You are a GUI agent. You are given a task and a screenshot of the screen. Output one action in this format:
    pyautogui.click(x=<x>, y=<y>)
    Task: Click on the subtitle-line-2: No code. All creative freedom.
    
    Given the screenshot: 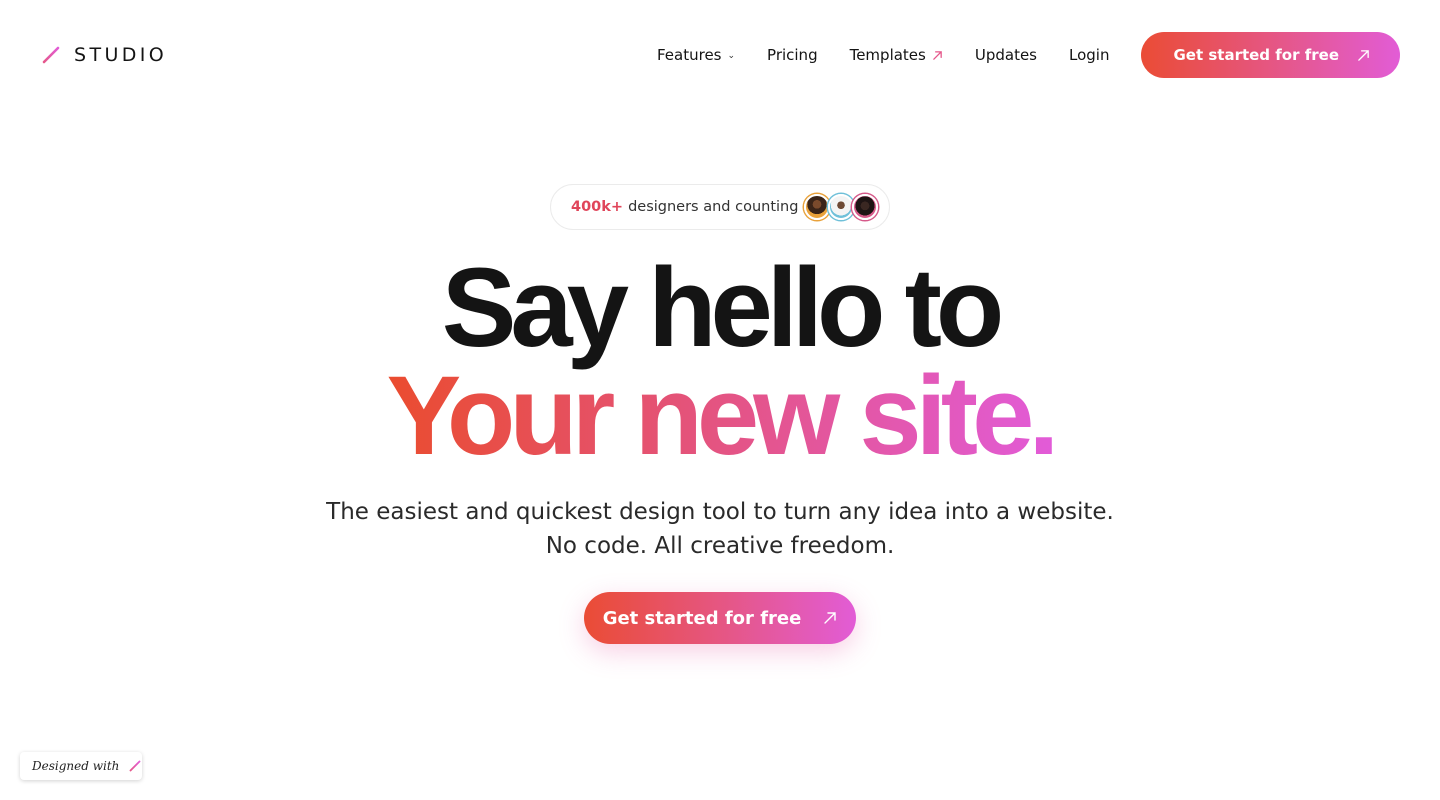 What is the action you would take?
    pyautogui.click(x=720, y=546)
    